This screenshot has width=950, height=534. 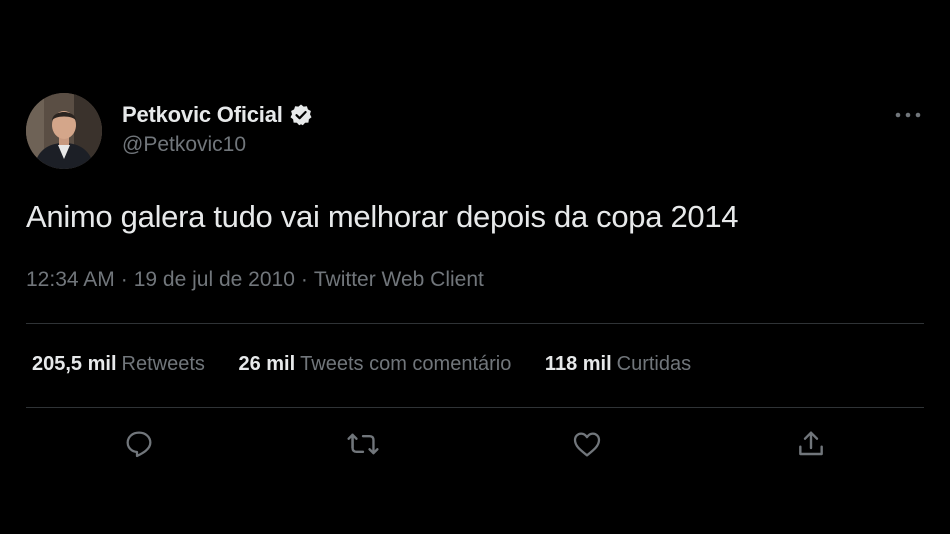 I want to click on quotes-label: Tweets com comentário, so click(x=406, y=364).